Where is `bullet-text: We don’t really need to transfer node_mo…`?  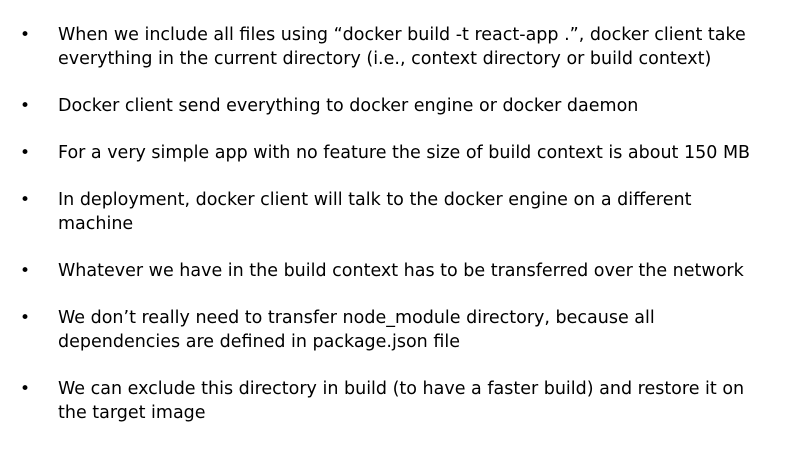 bullet-text: We don’t really need to transfer node_mo… is located at coordinates (356, 330).